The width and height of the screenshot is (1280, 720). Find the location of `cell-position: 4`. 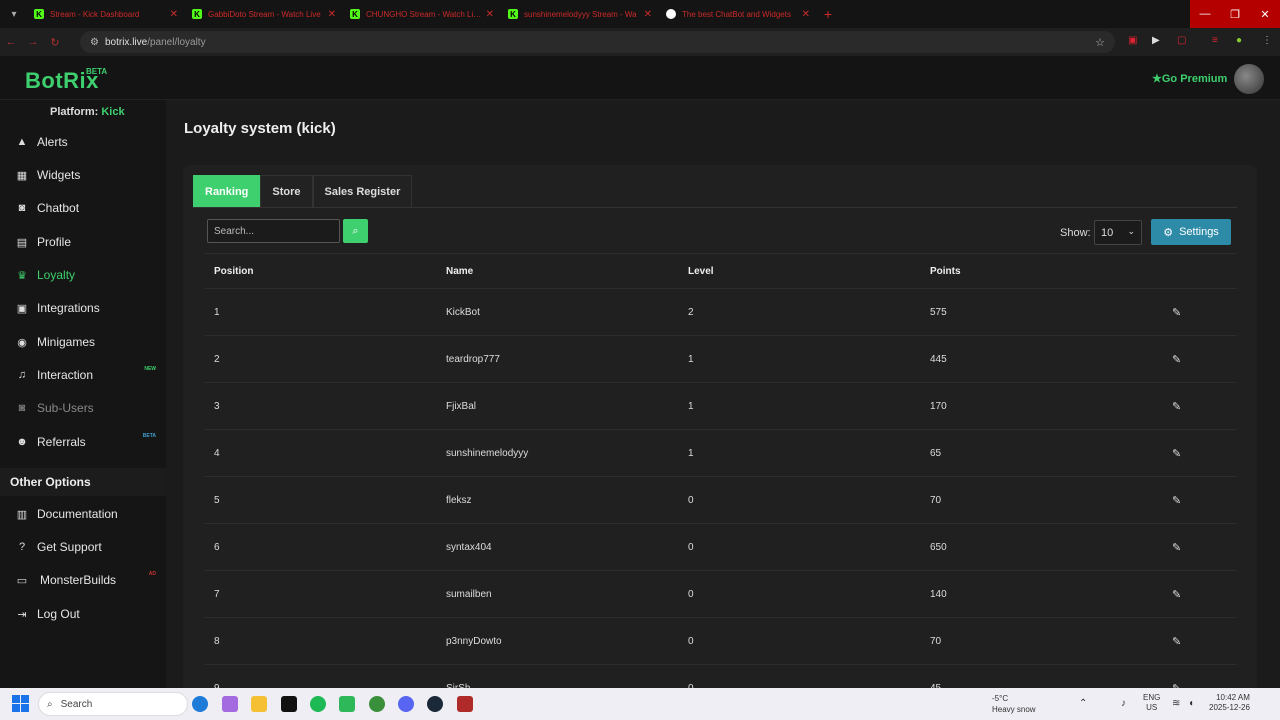

cell-position: 4 is located at coordinates (217, 453).